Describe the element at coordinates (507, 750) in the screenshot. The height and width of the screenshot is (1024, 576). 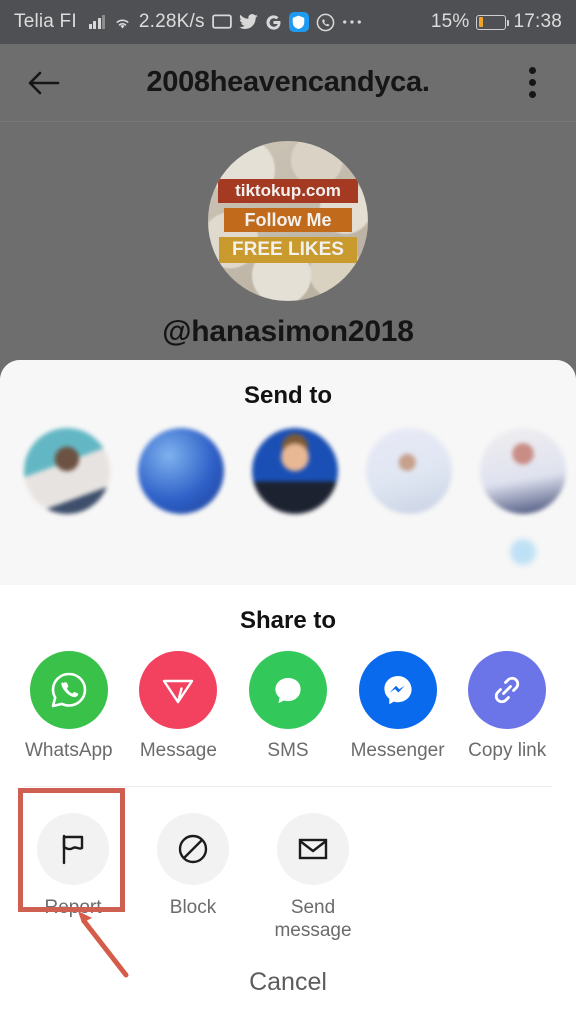
I see `share-target-label: Copy link` at that location.